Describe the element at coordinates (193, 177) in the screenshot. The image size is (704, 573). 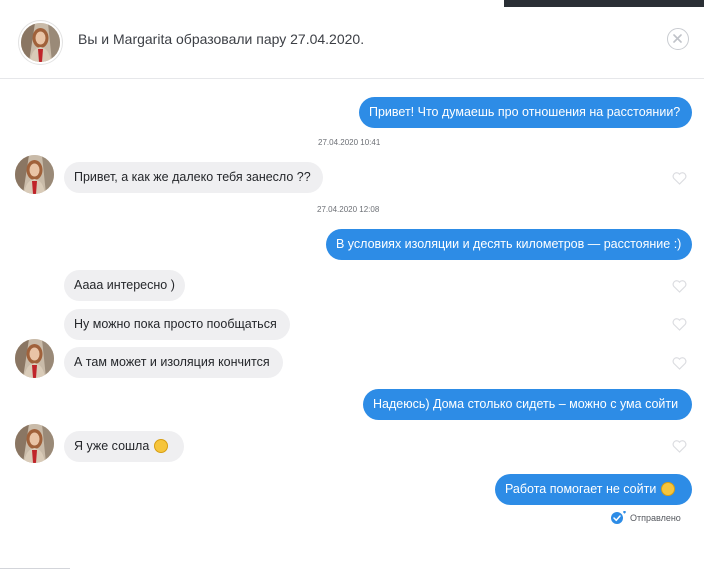
I see `message-bubble-incoming: Привет, а как же далеко тебя занесло ??` at that location.